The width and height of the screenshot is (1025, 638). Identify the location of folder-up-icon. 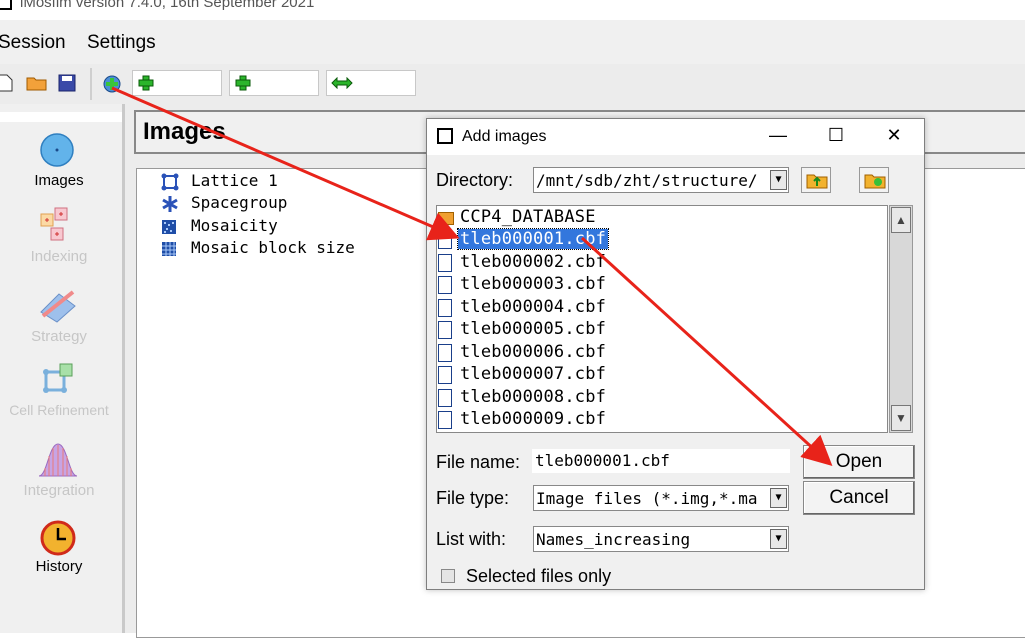
(817, 181).